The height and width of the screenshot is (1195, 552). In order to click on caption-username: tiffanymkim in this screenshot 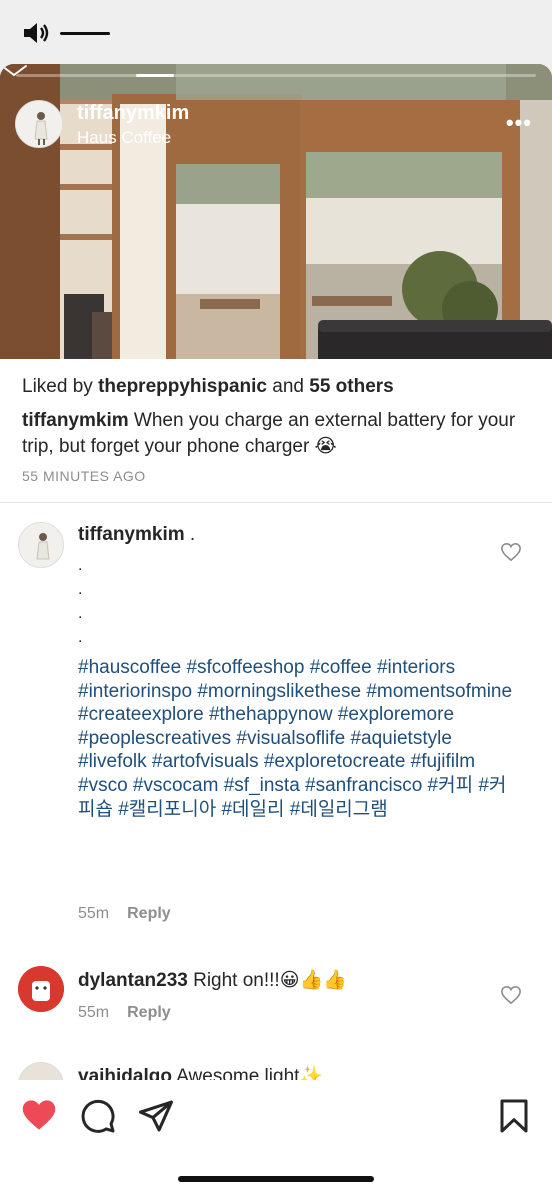, I will do `click(75, 420)`.